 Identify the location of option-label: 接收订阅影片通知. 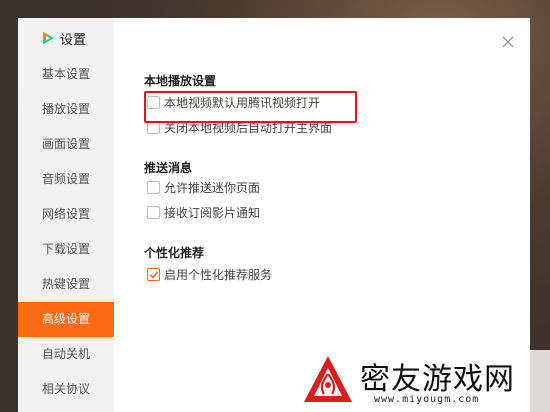
(212, 212).